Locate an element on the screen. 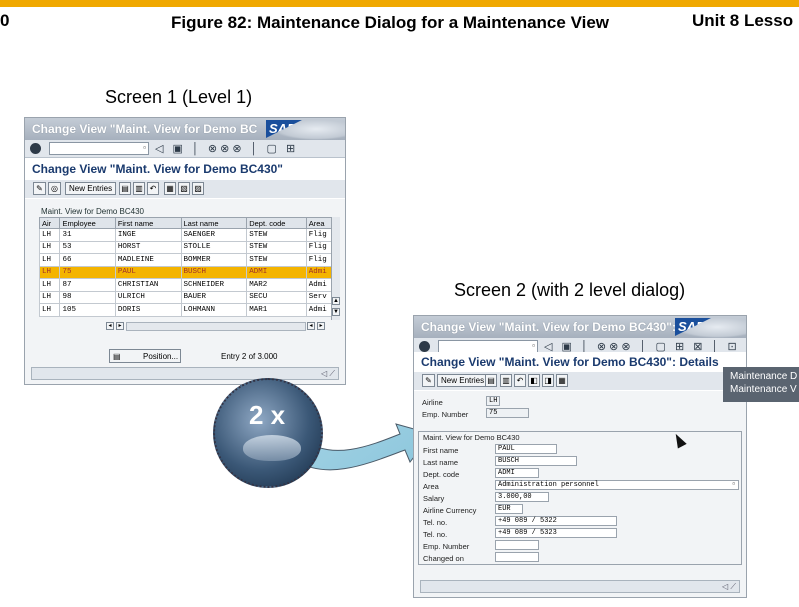 The height and width of the screenshot is (607, 799). scroll-left-icon: ◂ is located at coordinates (110, 326).